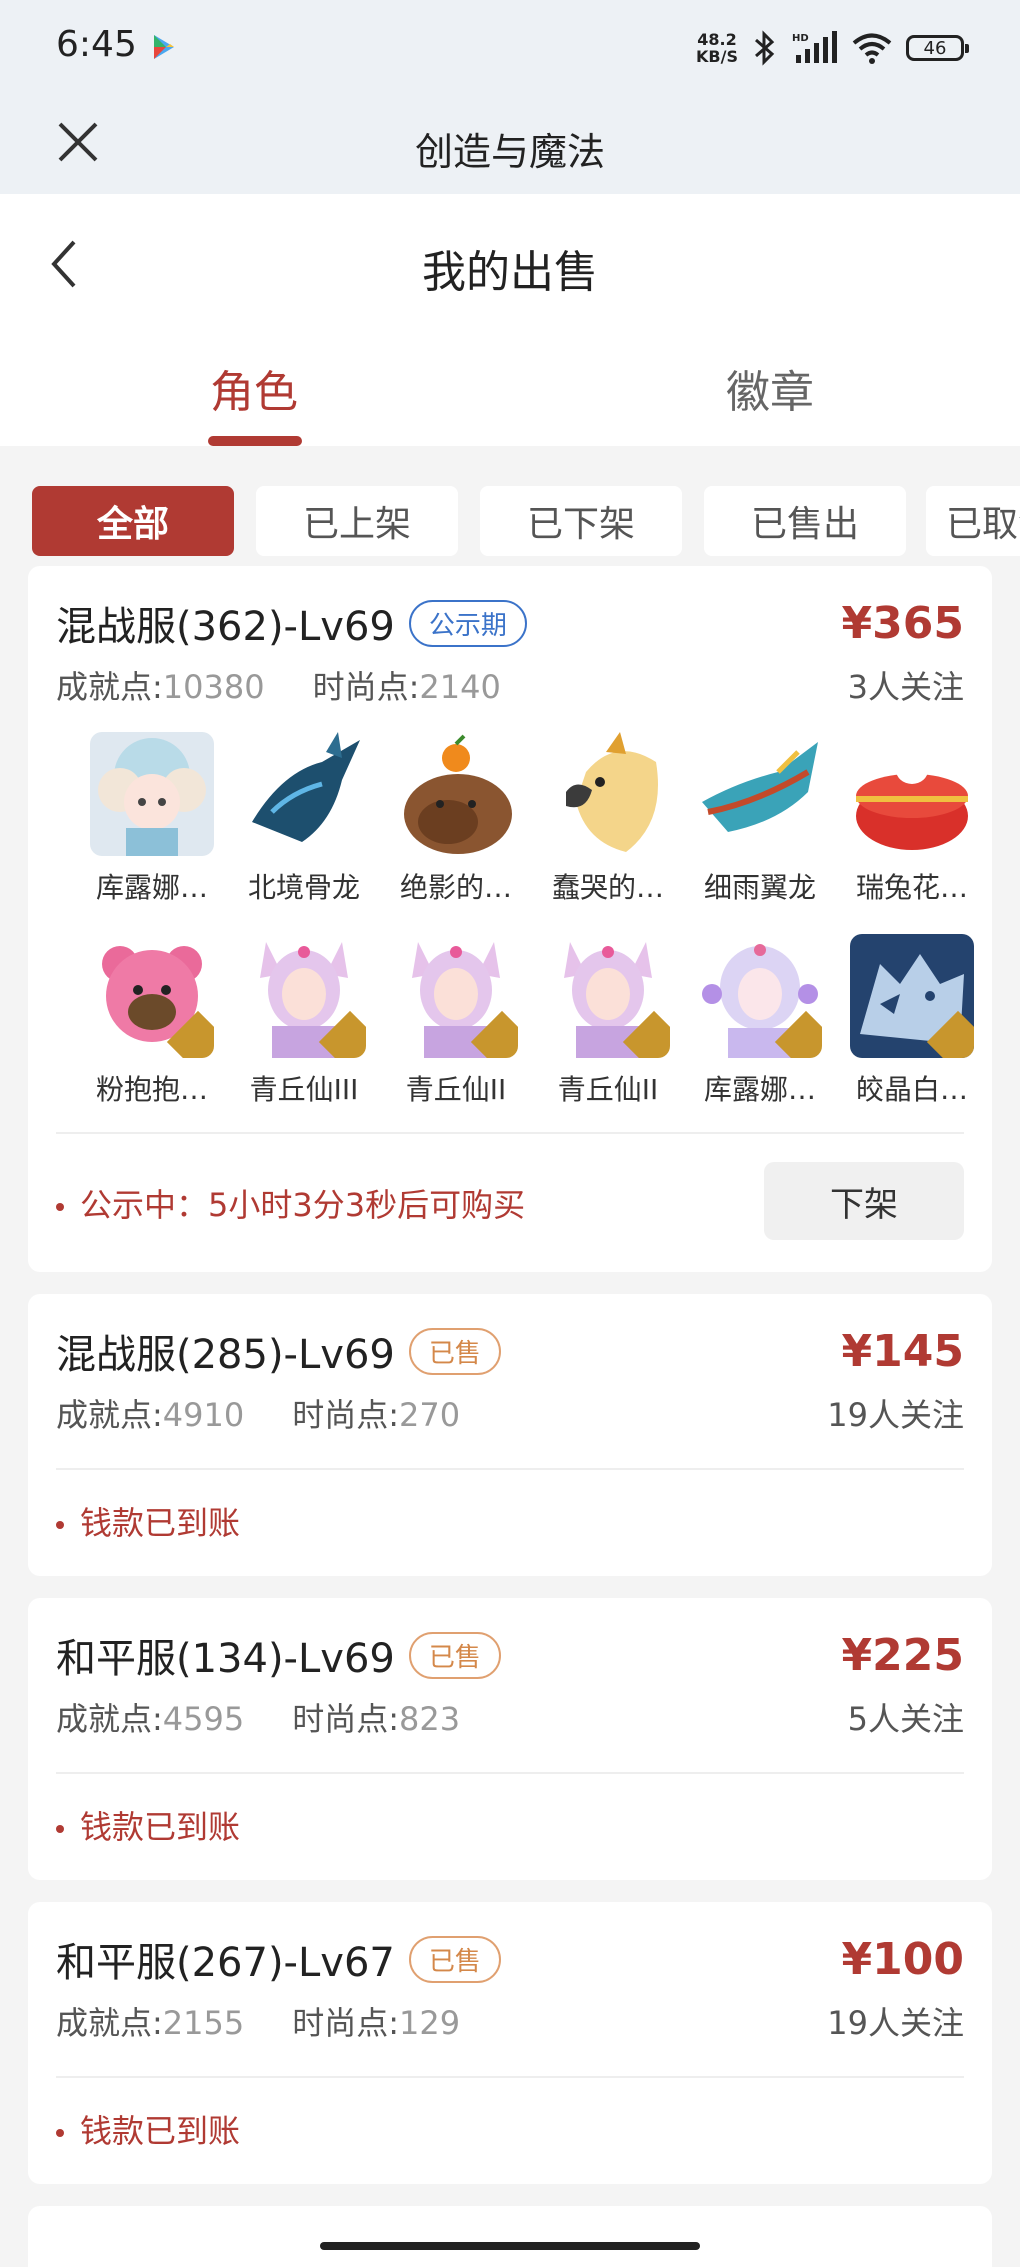 The image size is (1020, 2267). I want to click on cockatoo-icon, so click(608, 794).